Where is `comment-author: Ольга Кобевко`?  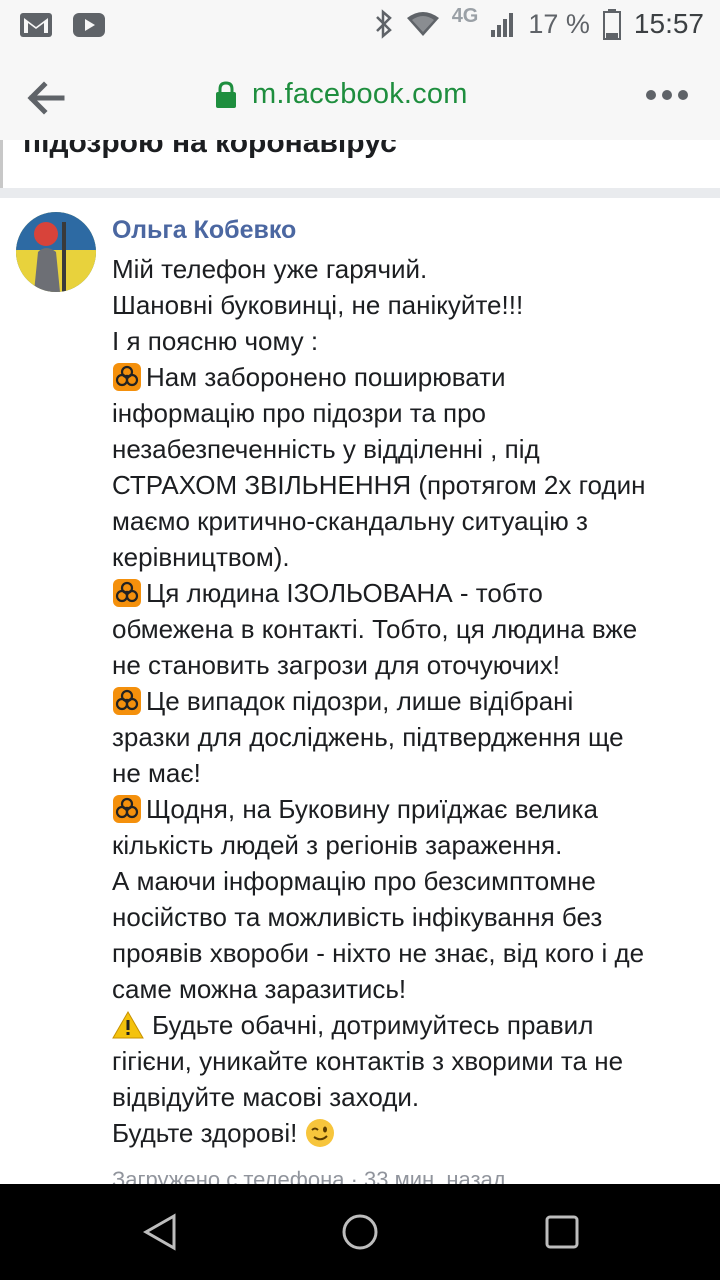 comment-author: Ольга Кобевко is located at coordinates (204, 230).